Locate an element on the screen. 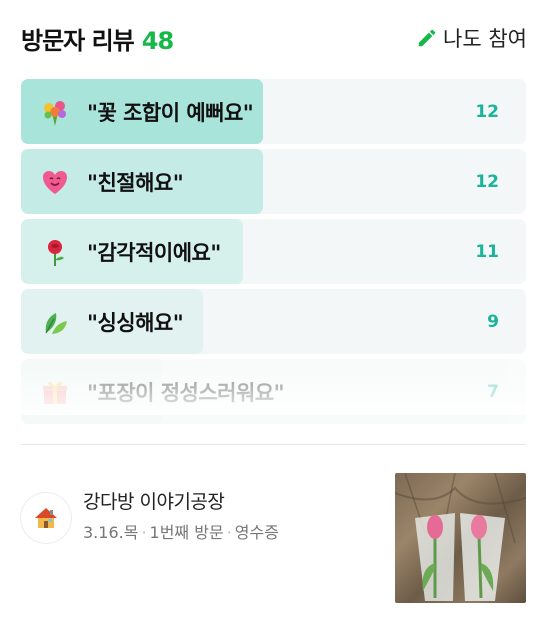  review-photo is located at coordinates (460, 538).